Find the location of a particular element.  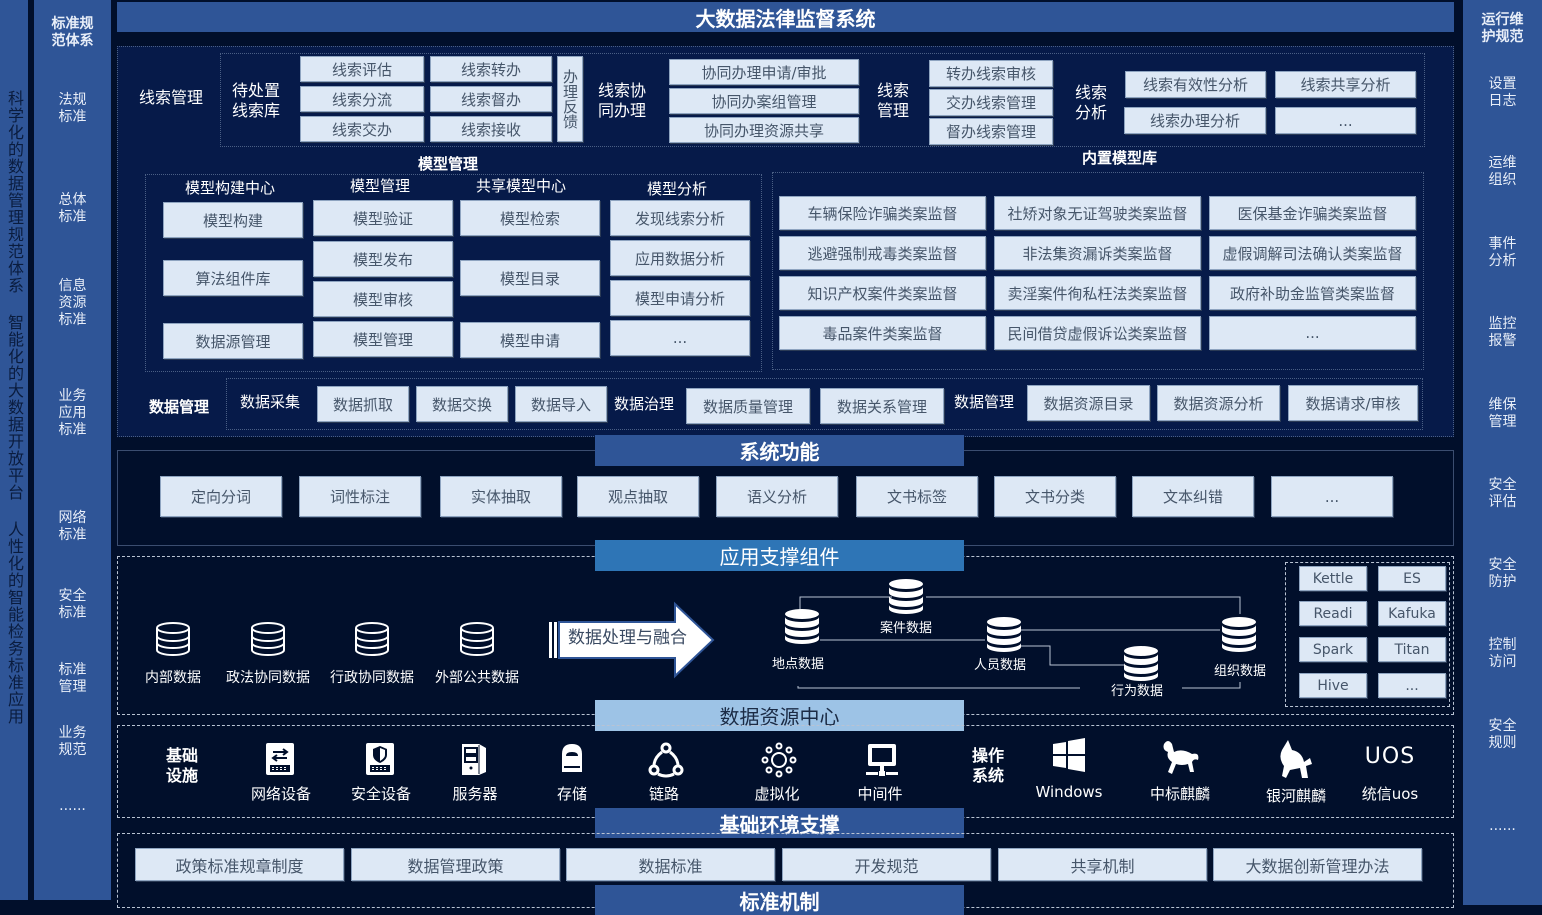

clue-mgmt-box: 交办线索管理 is located at coordinates (991, 102).